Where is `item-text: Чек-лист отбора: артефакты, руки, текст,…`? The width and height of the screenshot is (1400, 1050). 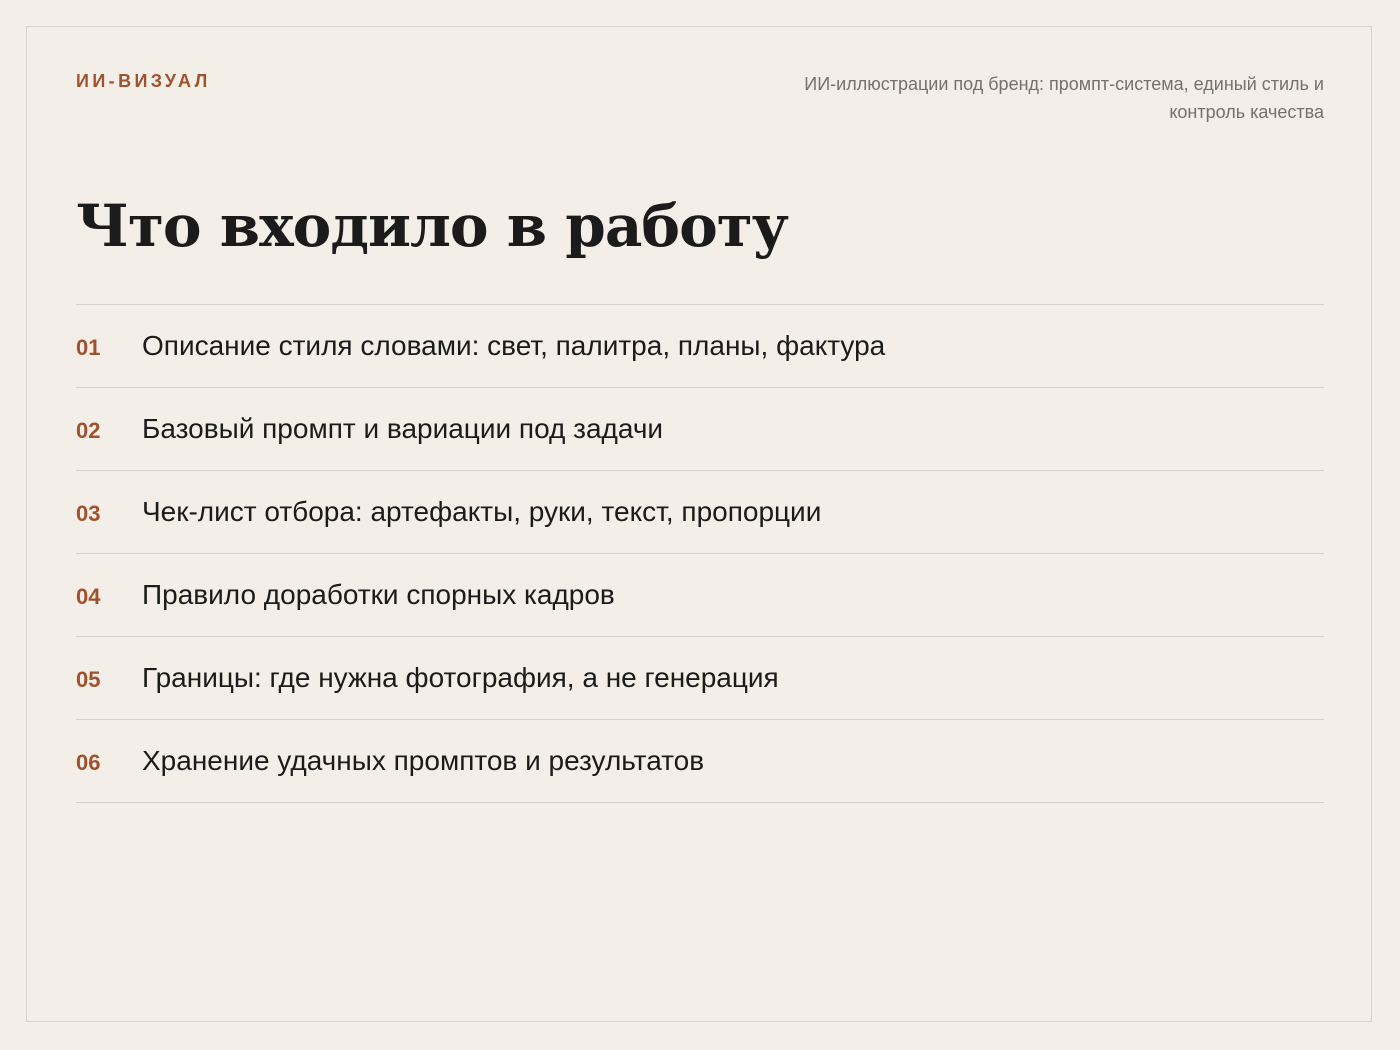 item-text: Чек-лист отбора: артефакты, руки, текст,… is located at coordinates (482, 511).